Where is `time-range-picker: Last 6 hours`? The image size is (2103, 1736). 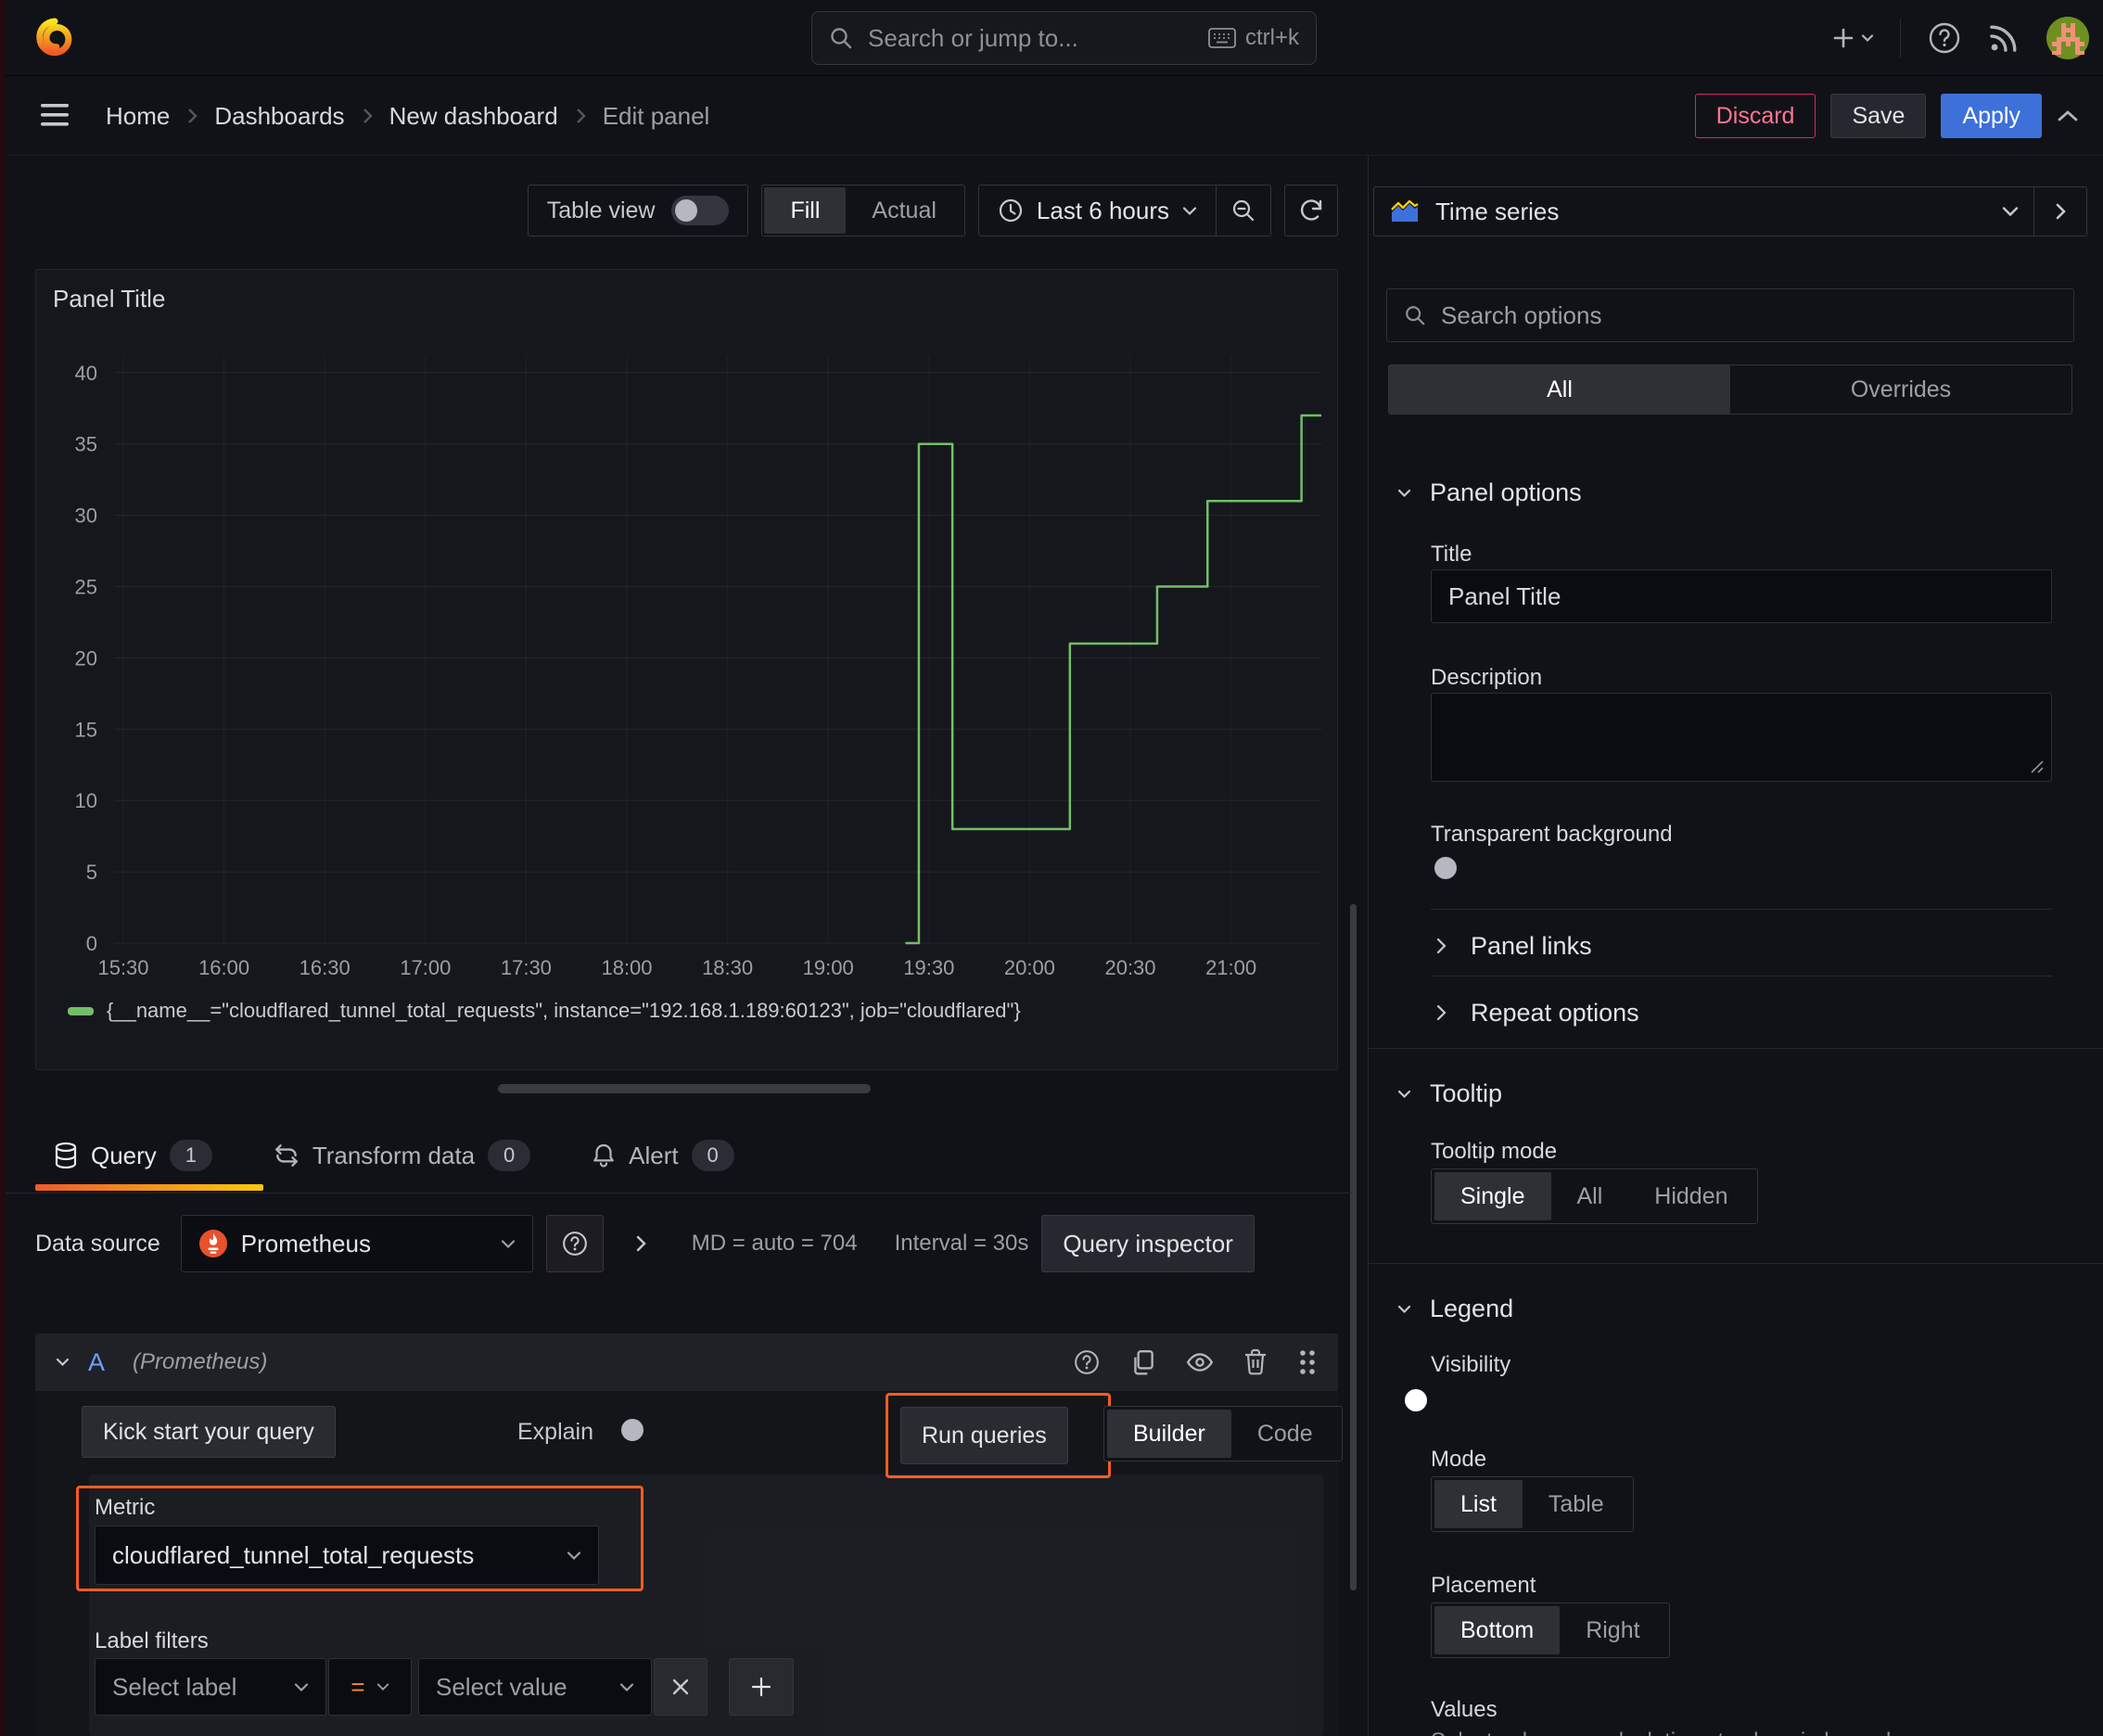 time-range-picker: Last 6 hours is located at coordinates (1097, 210).